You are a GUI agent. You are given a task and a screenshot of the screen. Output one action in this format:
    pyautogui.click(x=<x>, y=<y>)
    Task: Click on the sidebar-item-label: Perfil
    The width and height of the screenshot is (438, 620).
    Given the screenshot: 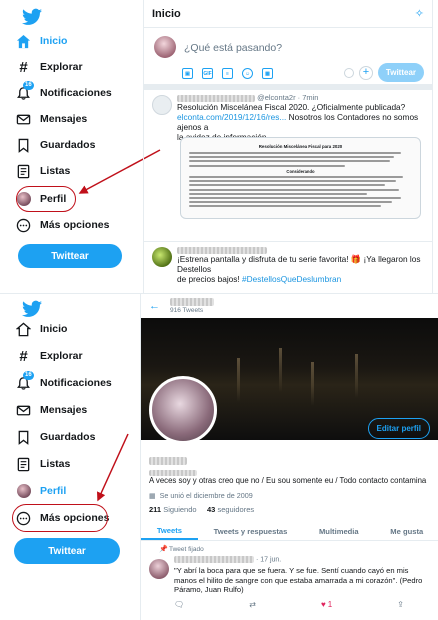 What is the action you would take?
    pyautogui.click(x=53, y=491)
    